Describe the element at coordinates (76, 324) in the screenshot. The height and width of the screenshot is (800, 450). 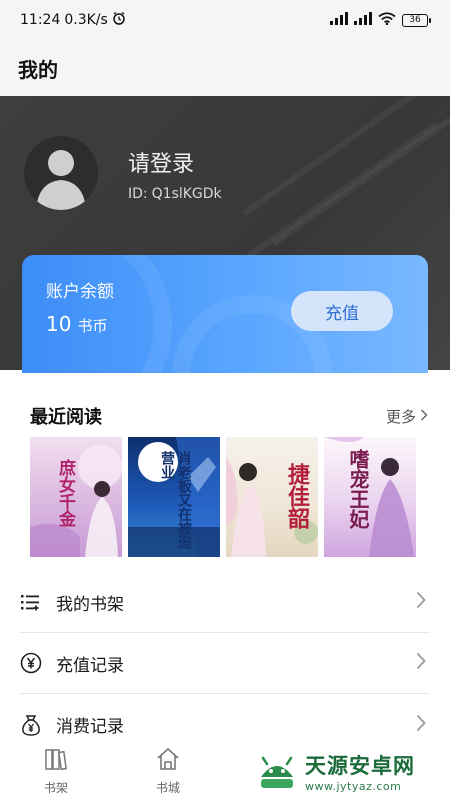
I see `balance-amount: 10 书币` at that location.